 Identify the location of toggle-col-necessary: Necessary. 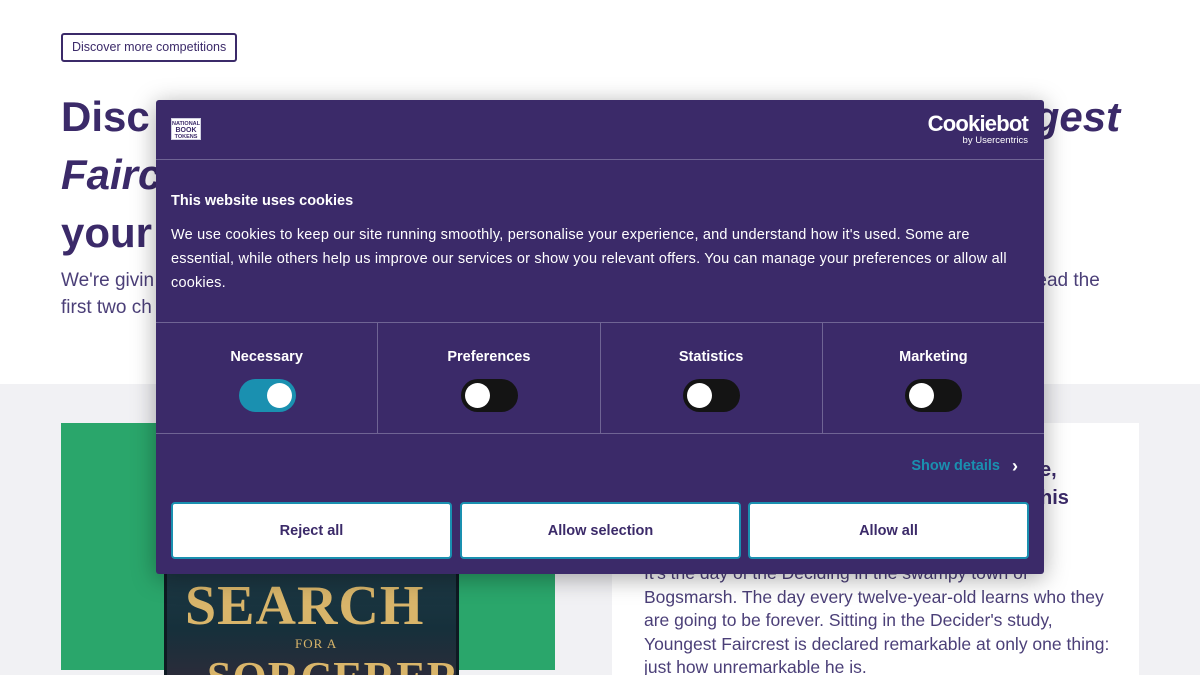
(267, 378).